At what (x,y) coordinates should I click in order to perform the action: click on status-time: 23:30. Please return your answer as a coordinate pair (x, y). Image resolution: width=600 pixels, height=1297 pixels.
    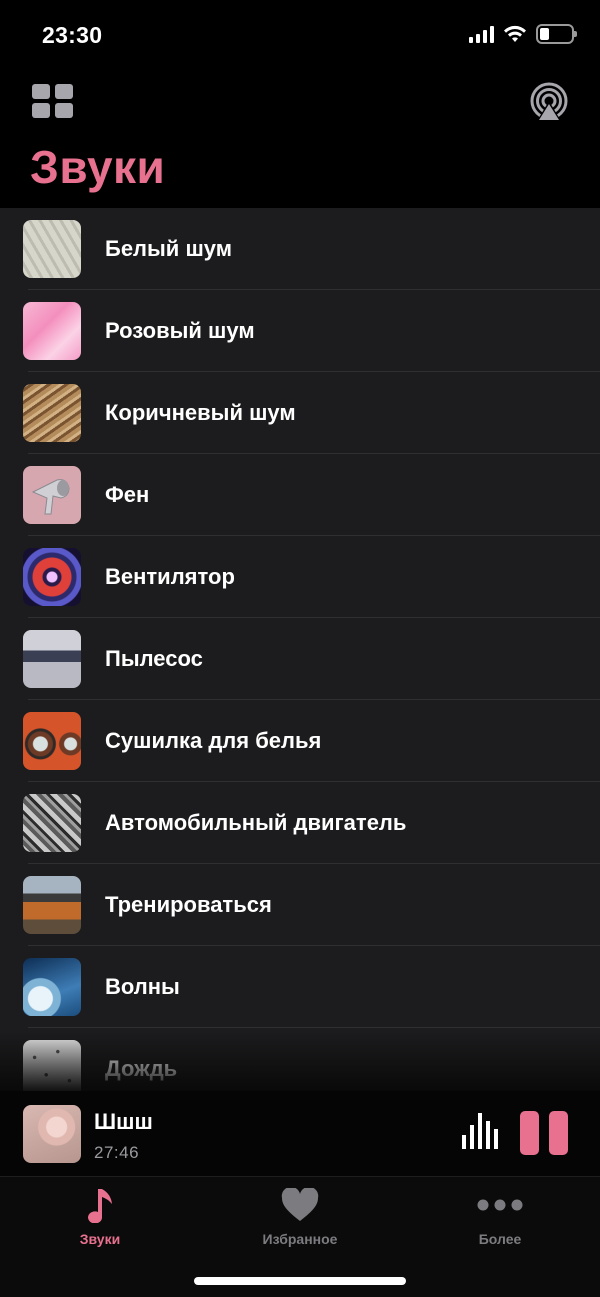
    Looking at the image, I should click on (72, 35).